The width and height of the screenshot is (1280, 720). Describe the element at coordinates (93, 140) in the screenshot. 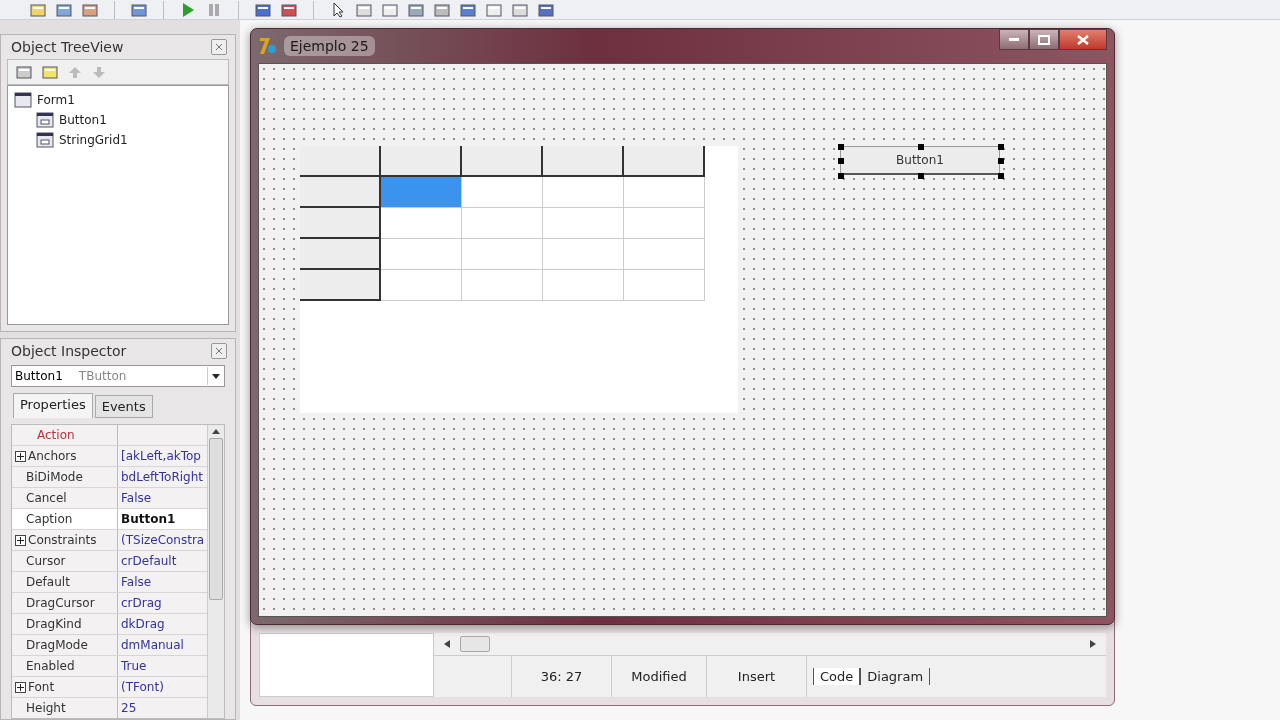

I see `tree-item: StringGrid1` at that location.